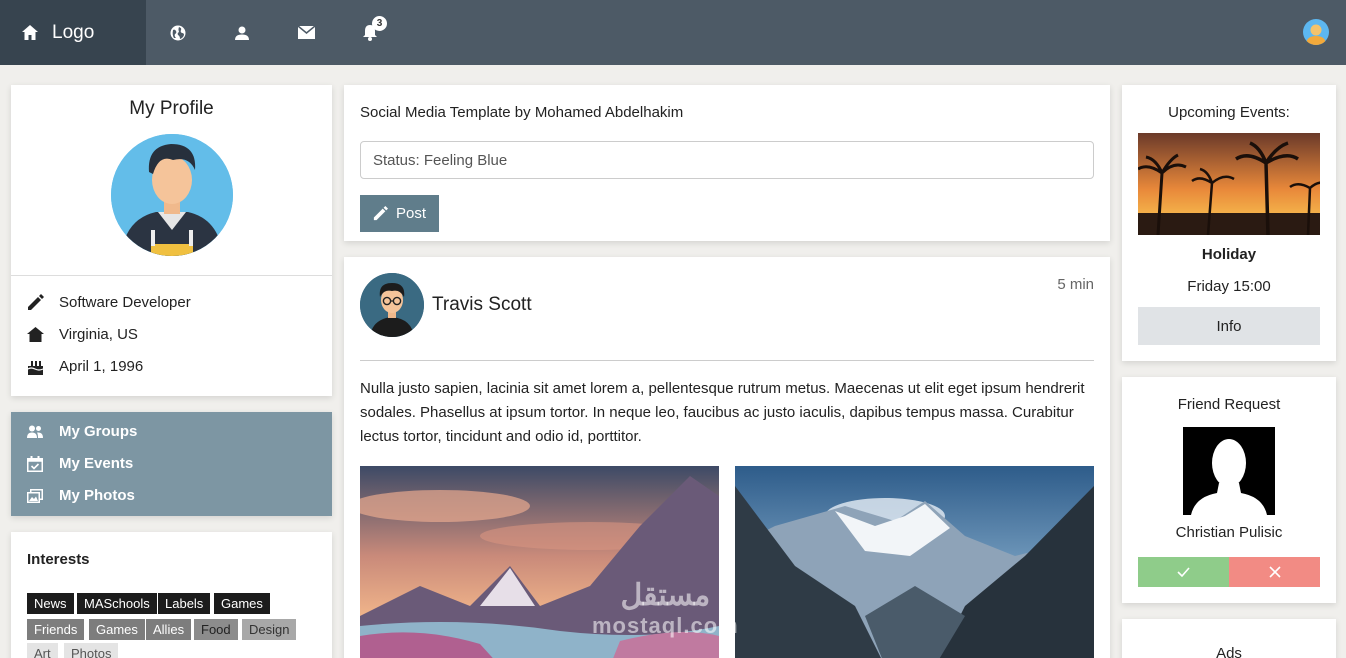  I want to click on nav-globe-button, so click(178, 32).